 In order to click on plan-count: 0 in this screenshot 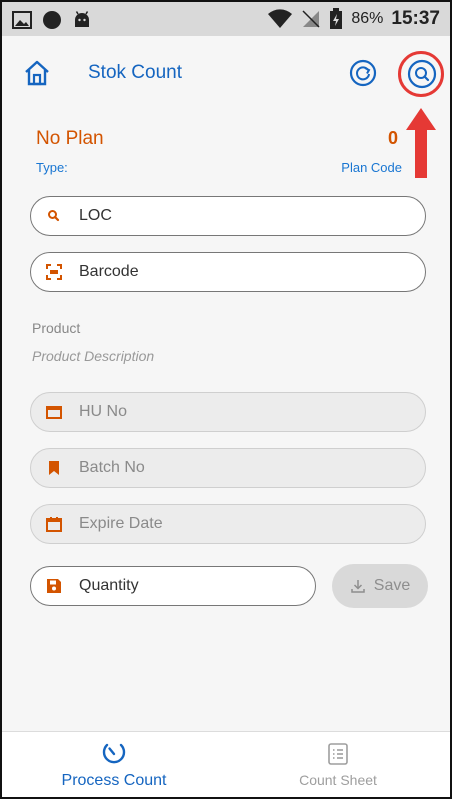, I will do `click(392, 138)`.